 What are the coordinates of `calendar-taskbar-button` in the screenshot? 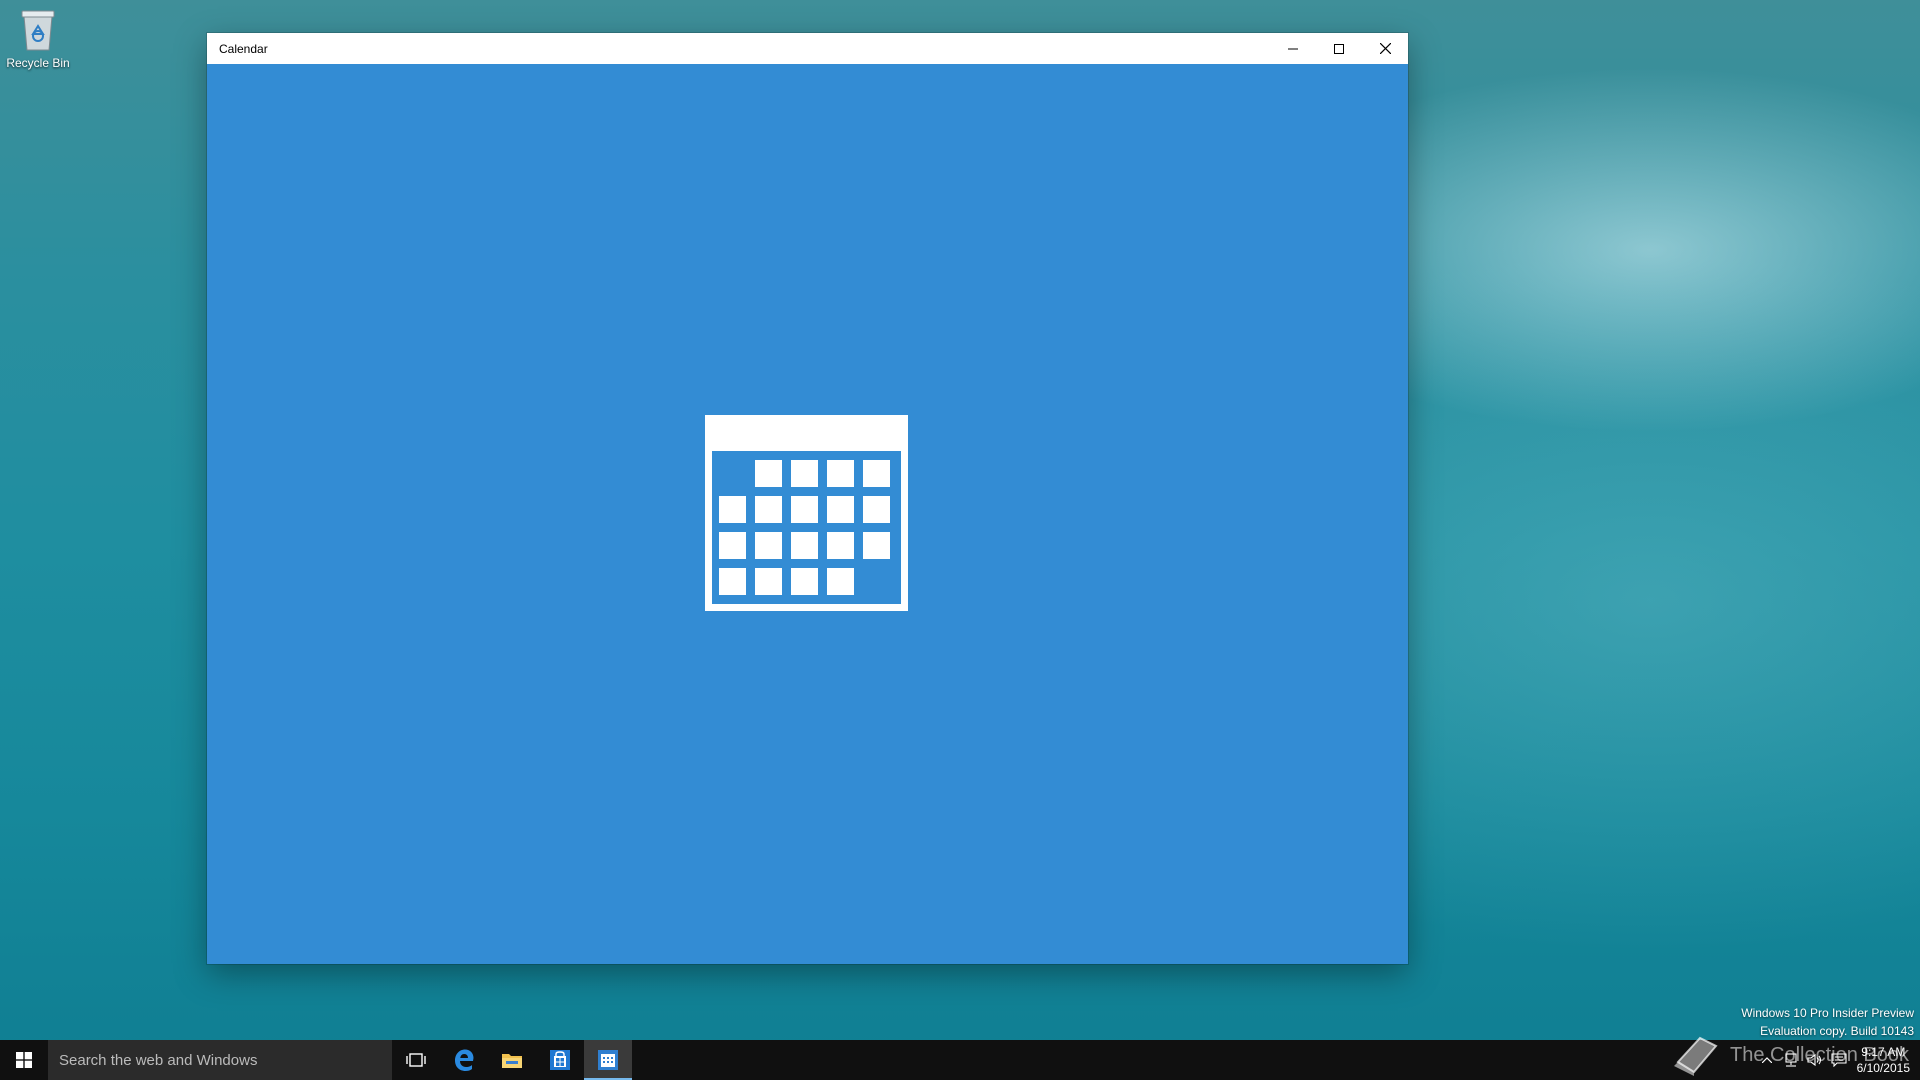 It's located at (608, 1060).